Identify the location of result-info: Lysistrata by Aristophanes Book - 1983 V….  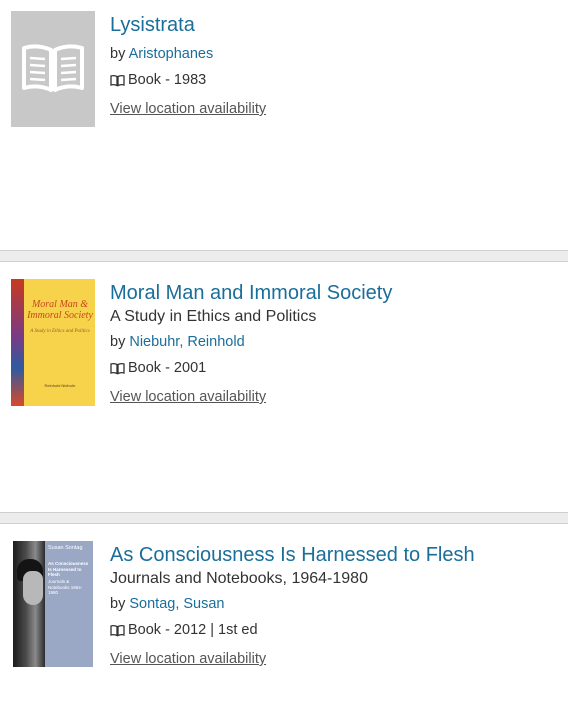
(336, 65).